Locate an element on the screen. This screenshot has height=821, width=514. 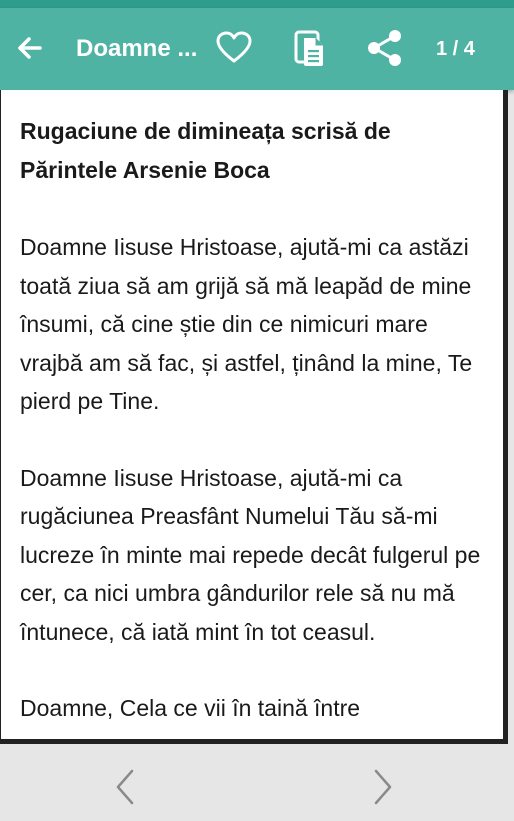
app-bar: Doamne ... 1 / 4 is located at coordinates (257, 49).